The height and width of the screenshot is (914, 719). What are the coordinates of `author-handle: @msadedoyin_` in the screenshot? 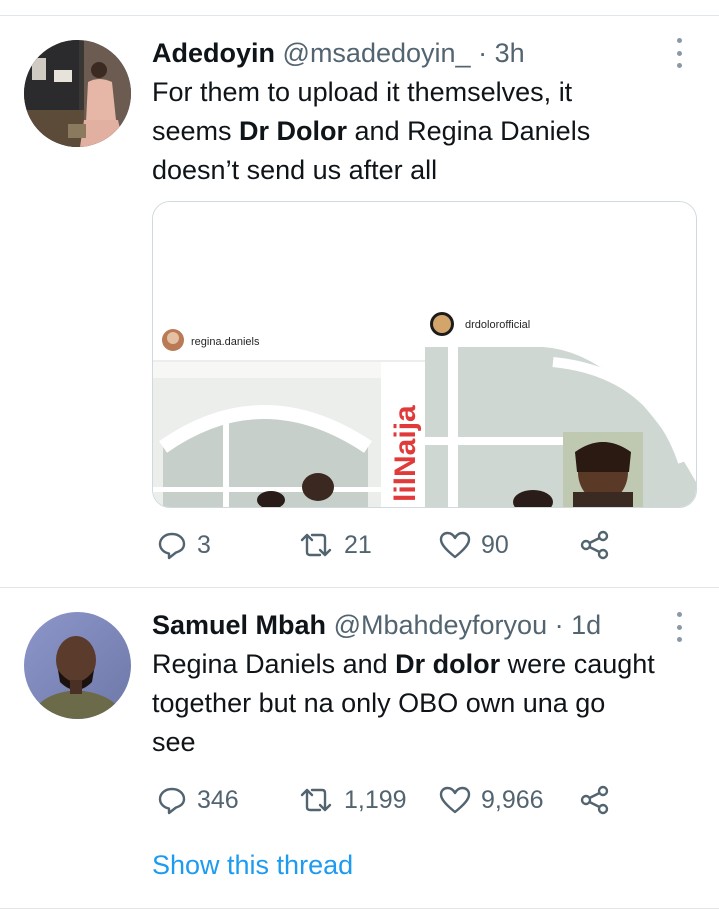 It's located at (377, 53).